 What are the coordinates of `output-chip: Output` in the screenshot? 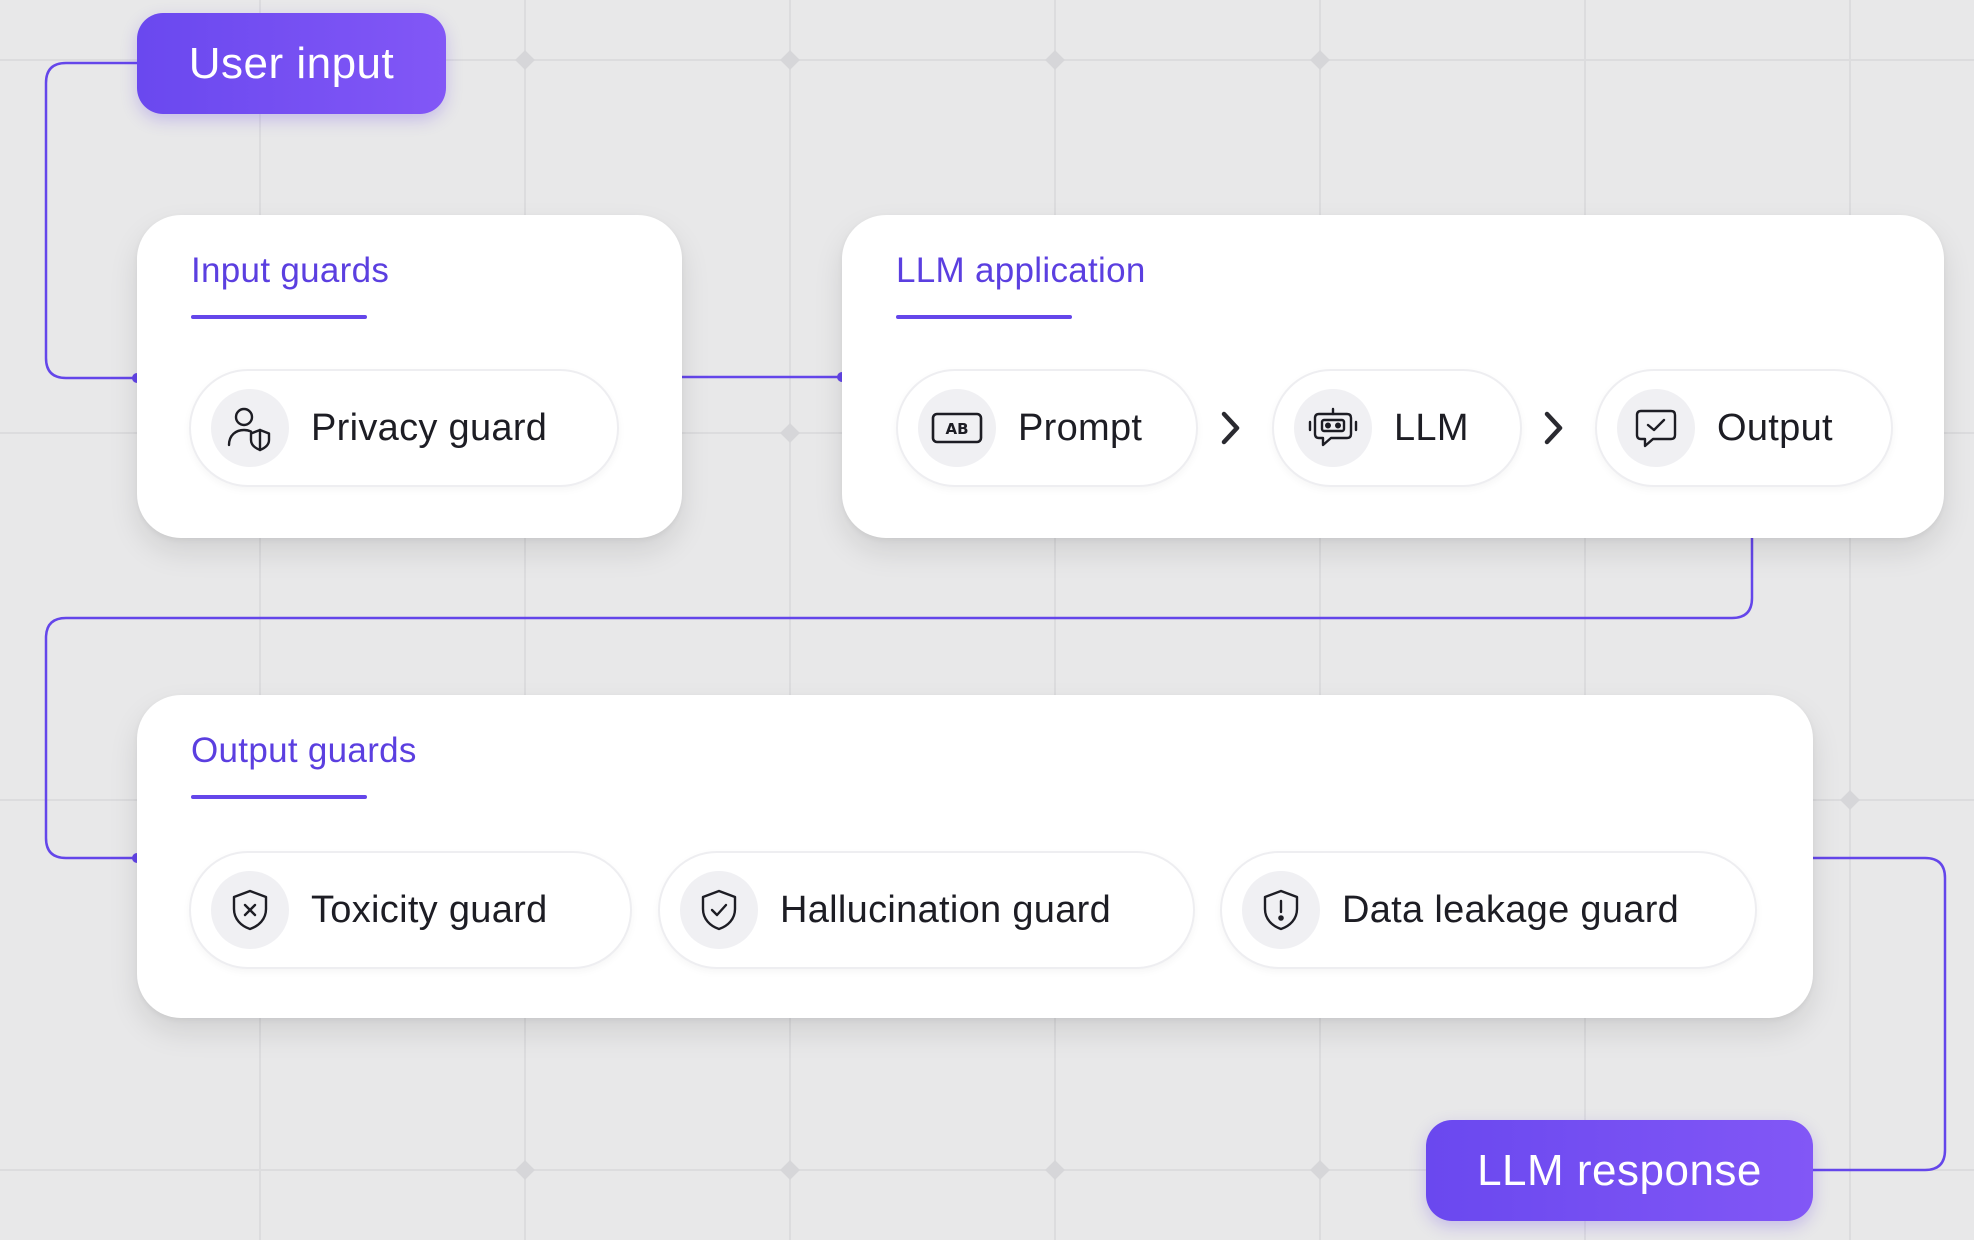 It's located at (1744, 428).